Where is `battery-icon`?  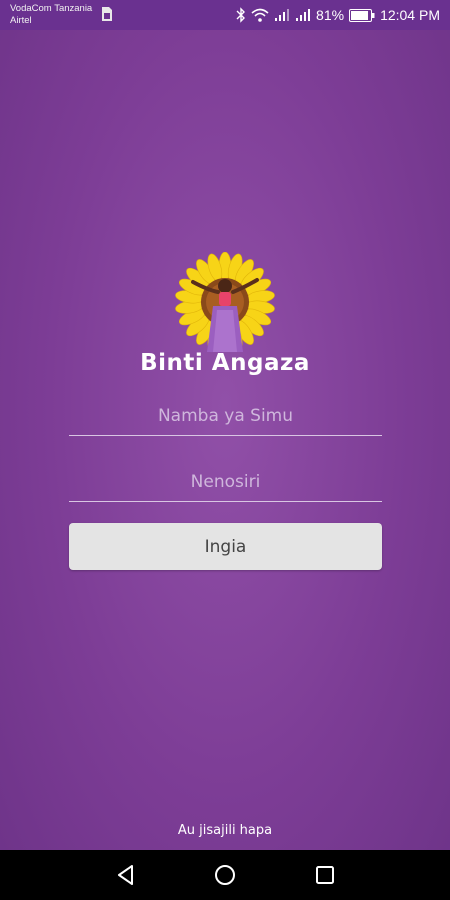
battery-icon is located at coordinates (362, 15).